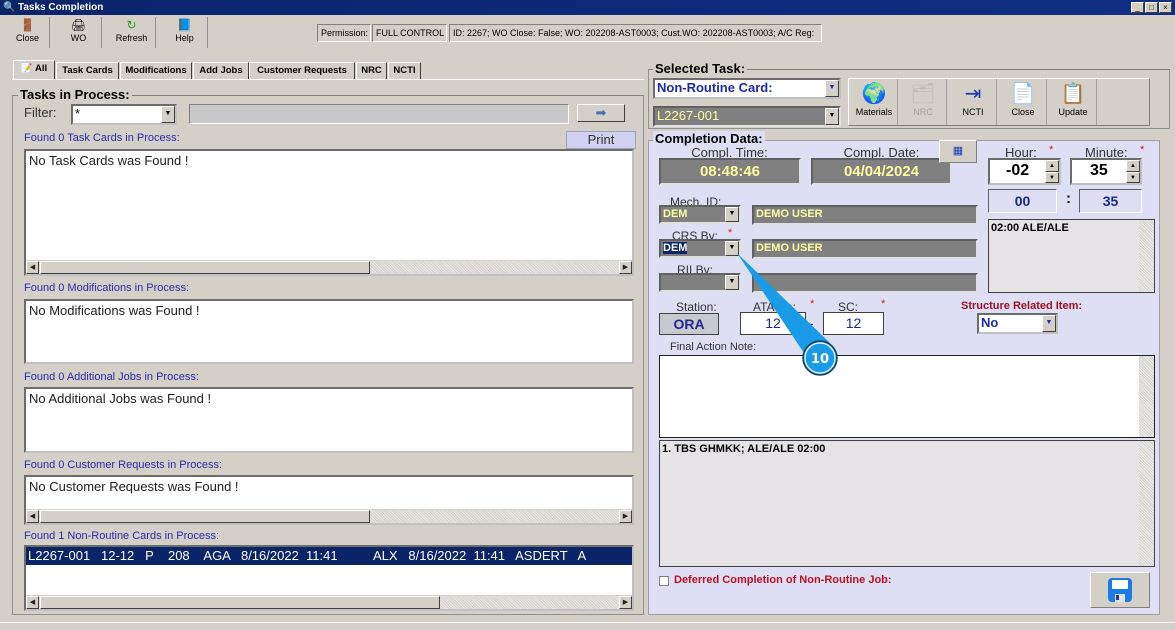 The image size is (1175, 630). Describe the element at coordinates (1106, 171) in the screenshot. I see `minute-stepper: 35 ▲ ▼` at that location.